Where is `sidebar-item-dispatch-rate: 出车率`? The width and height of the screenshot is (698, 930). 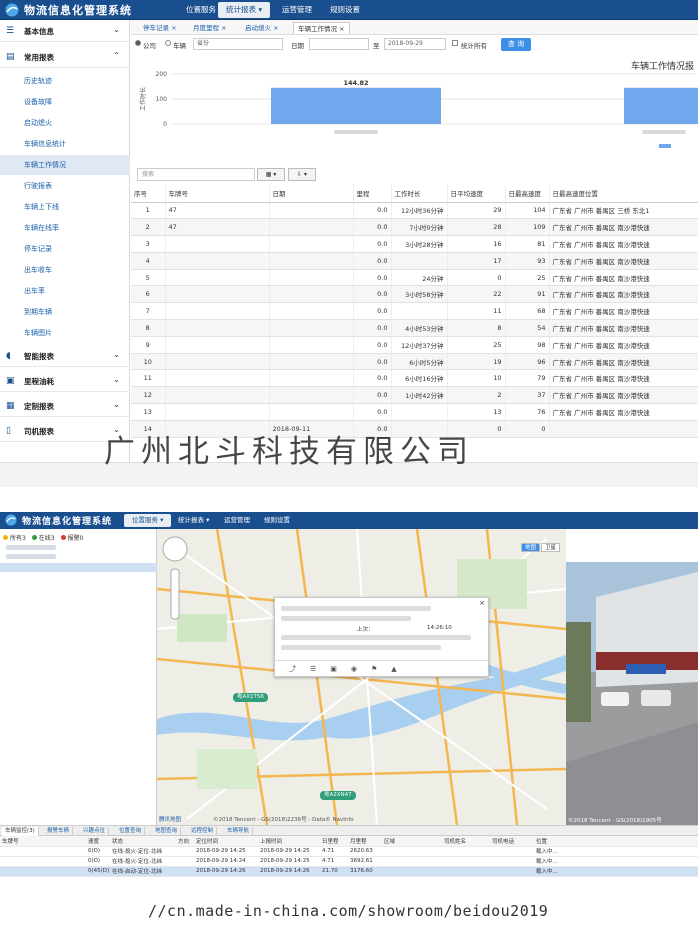 sidebar-item-dispatch-rate: 出车率 is located at coordinates (34, 291).